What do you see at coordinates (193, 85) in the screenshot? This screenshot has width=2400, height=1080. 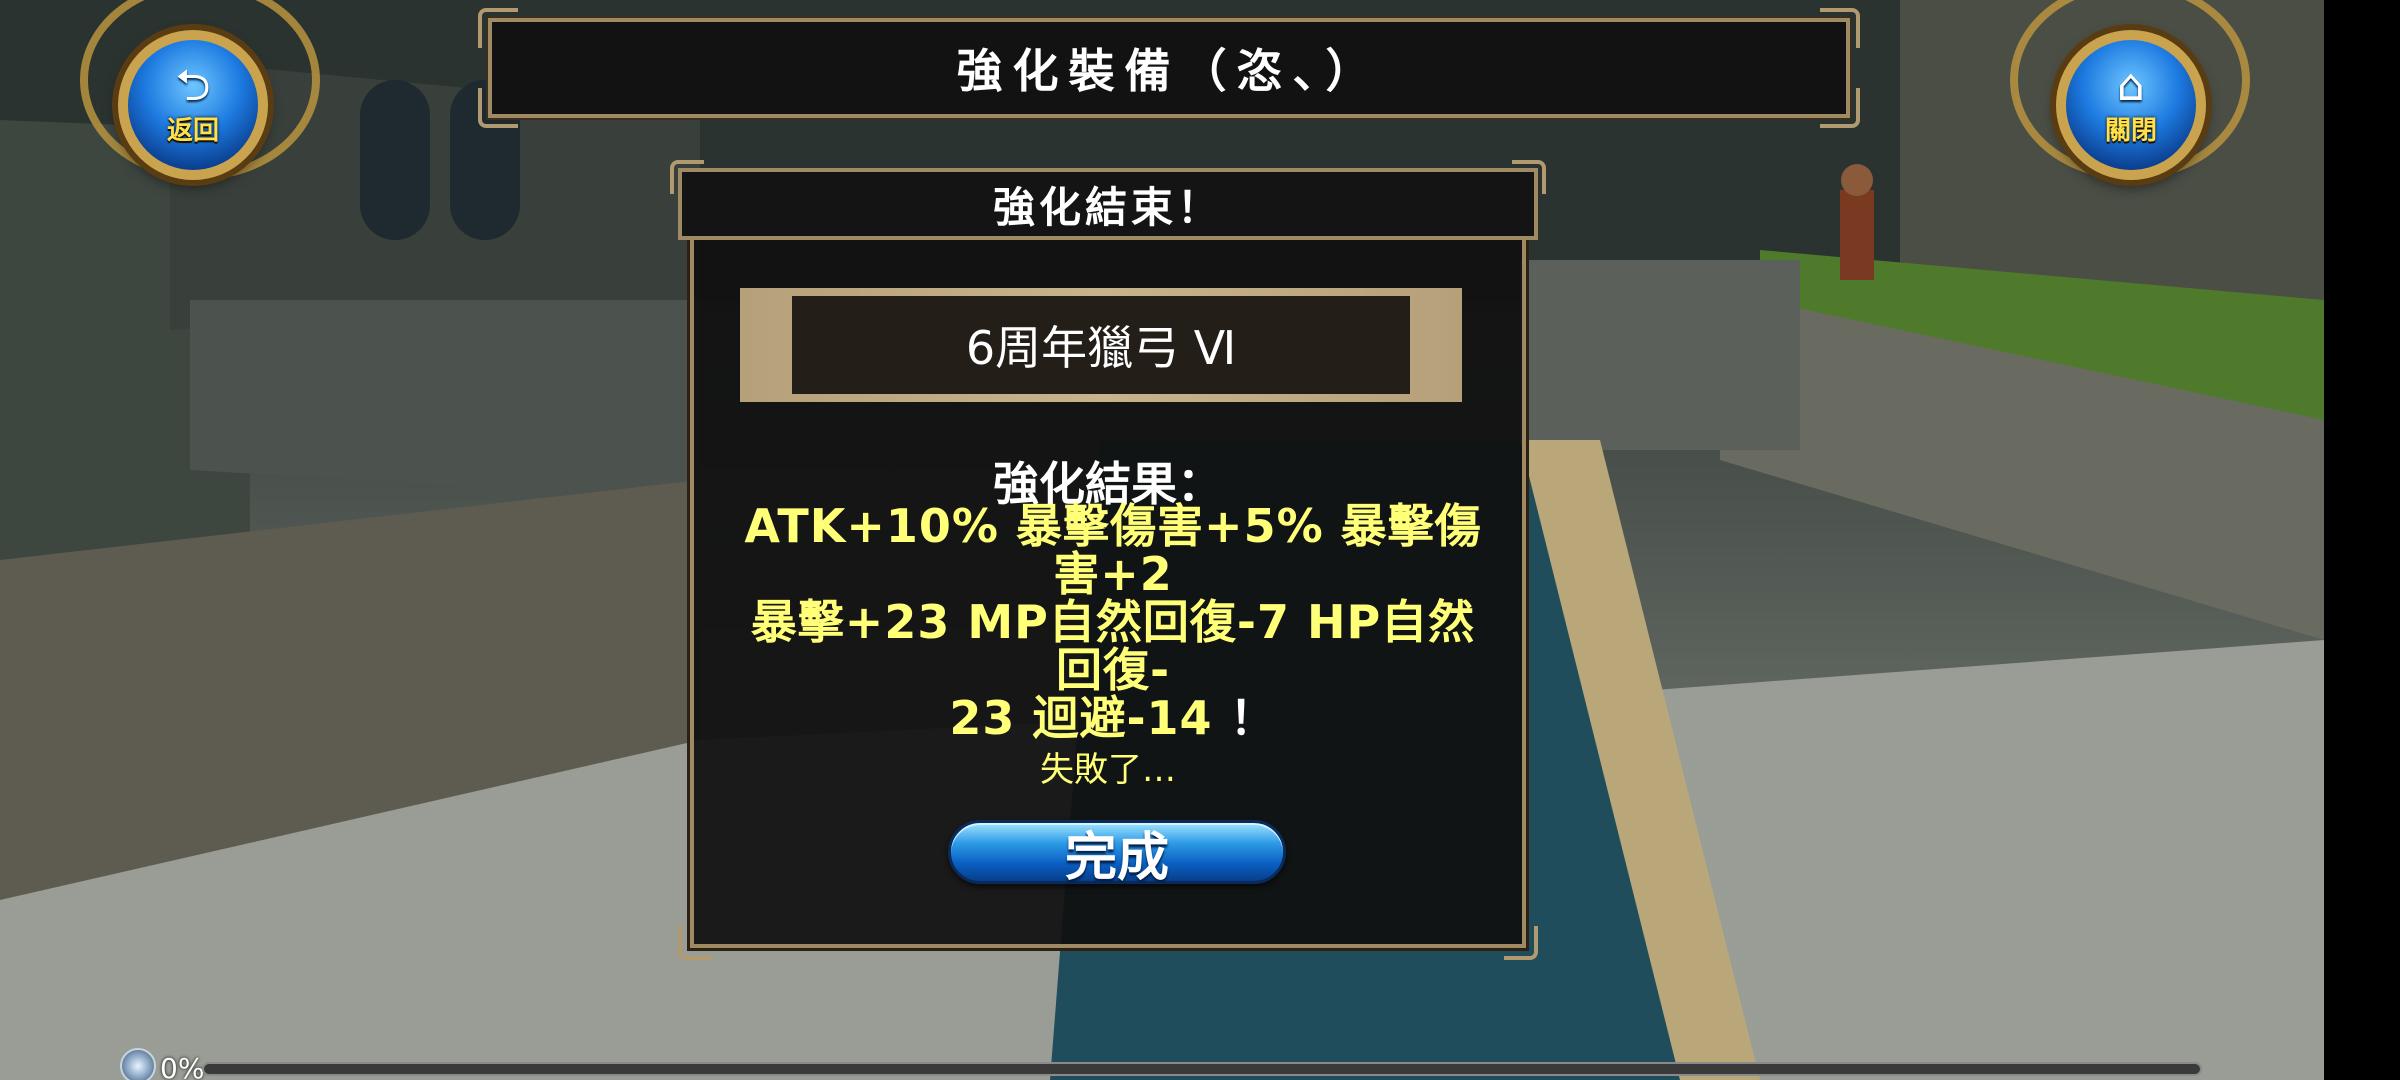 I see `back-arrow-icon: ⮌` at bounding box center [193, 85].